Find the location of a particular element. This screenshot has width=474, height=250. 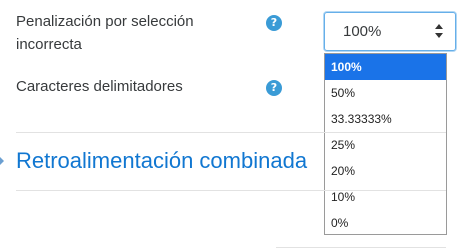

penalty-select: 100% is located at coordinates (390, 31).